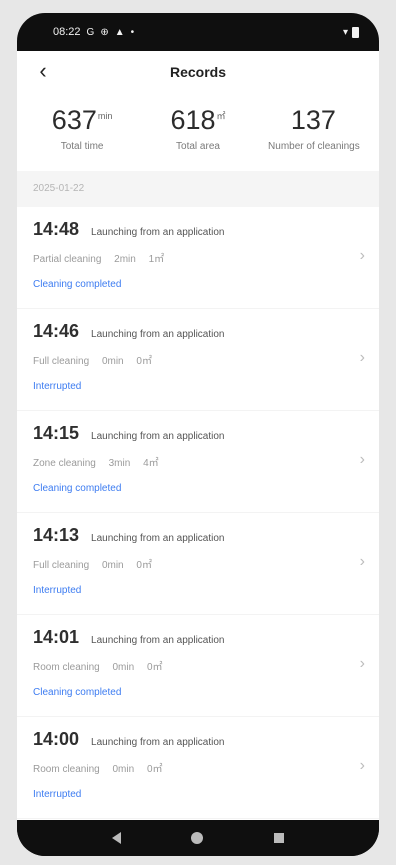  Describe the element at coordinates (82, 136) in the screenshot. I see `stat-total-time: 637min Total time` at that location.